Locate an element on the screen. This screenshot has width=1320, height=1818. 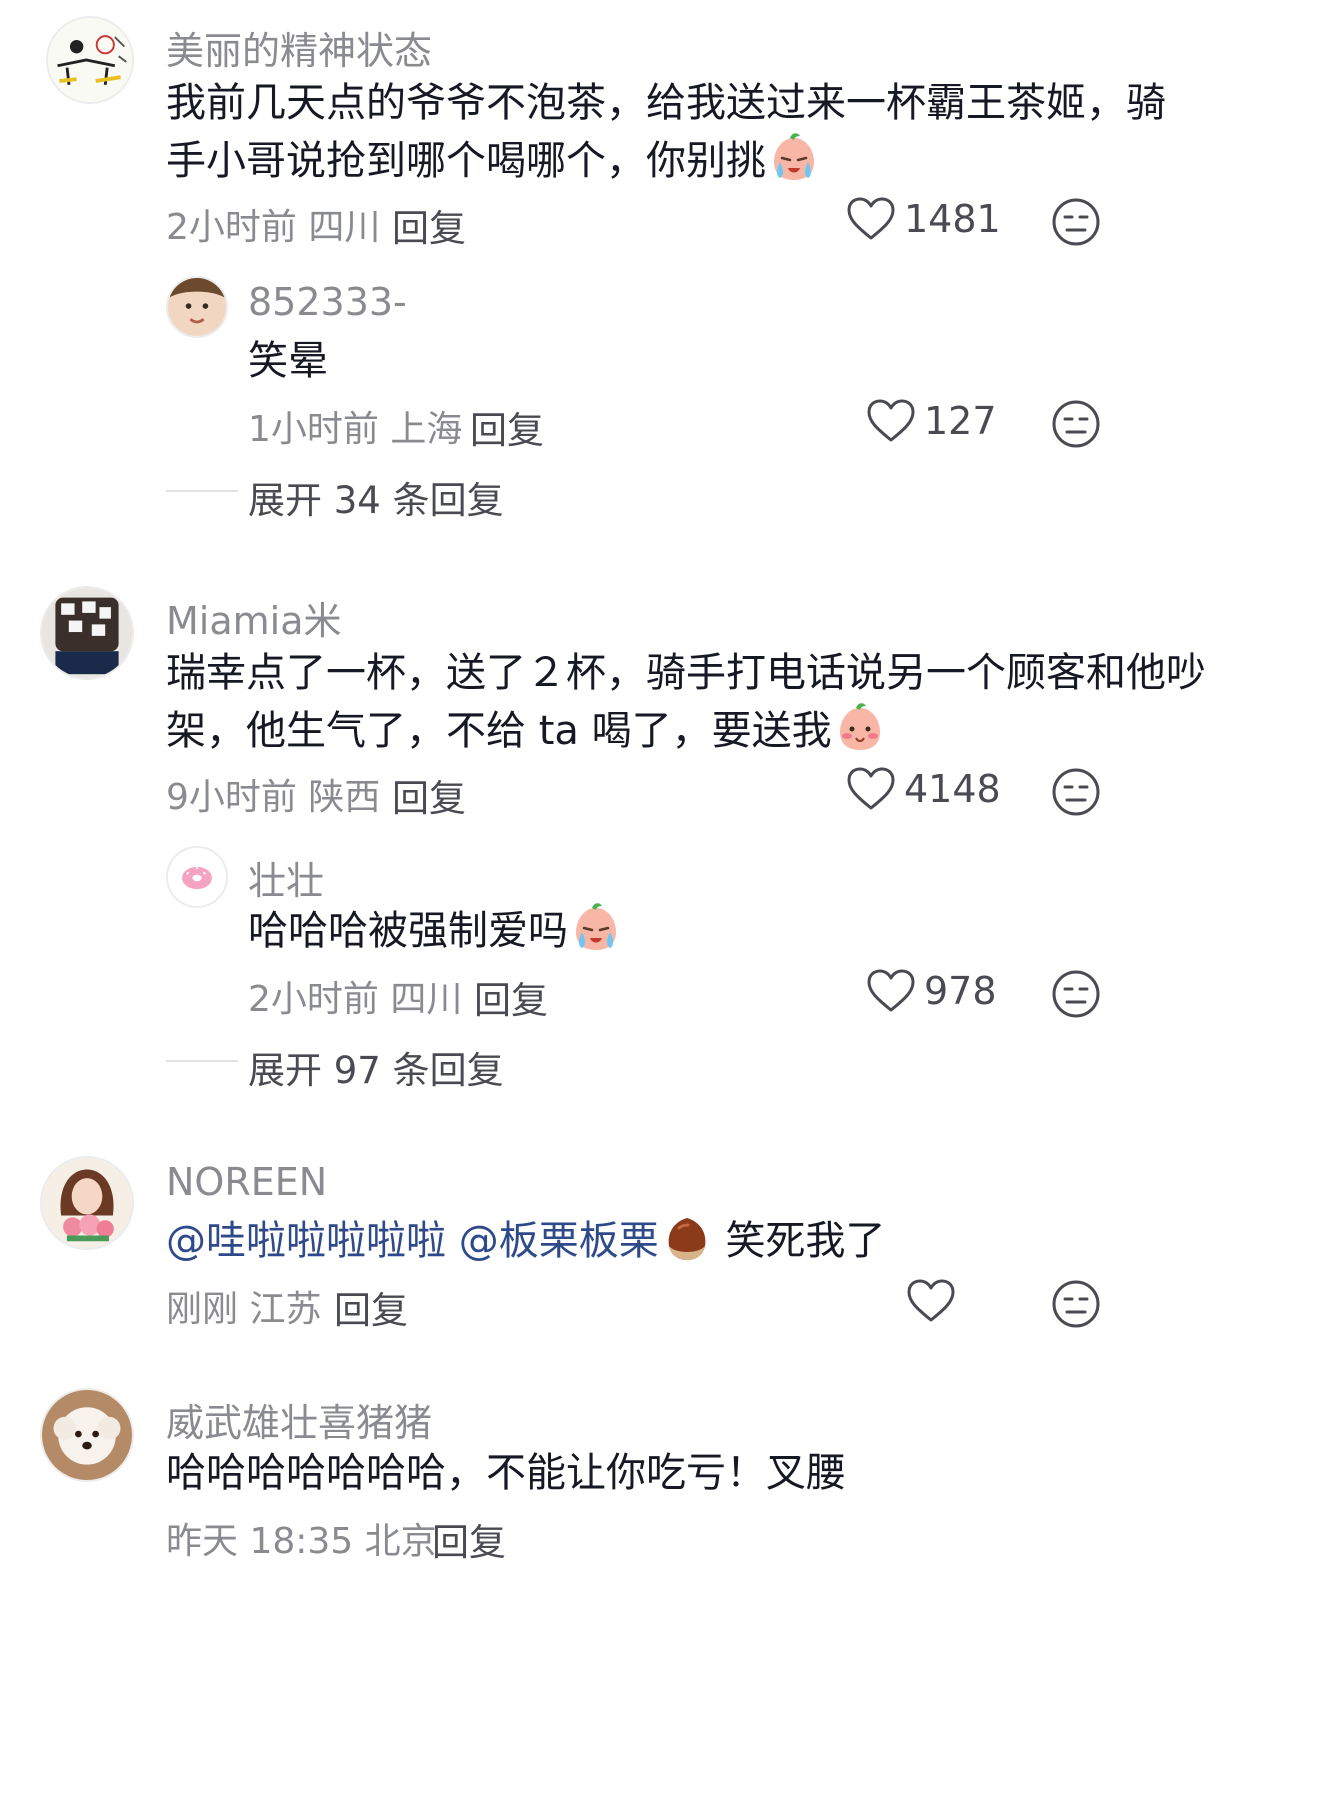
reply-text: 哈哈哈被强制爱吗 is located at coordinates (435, 931).